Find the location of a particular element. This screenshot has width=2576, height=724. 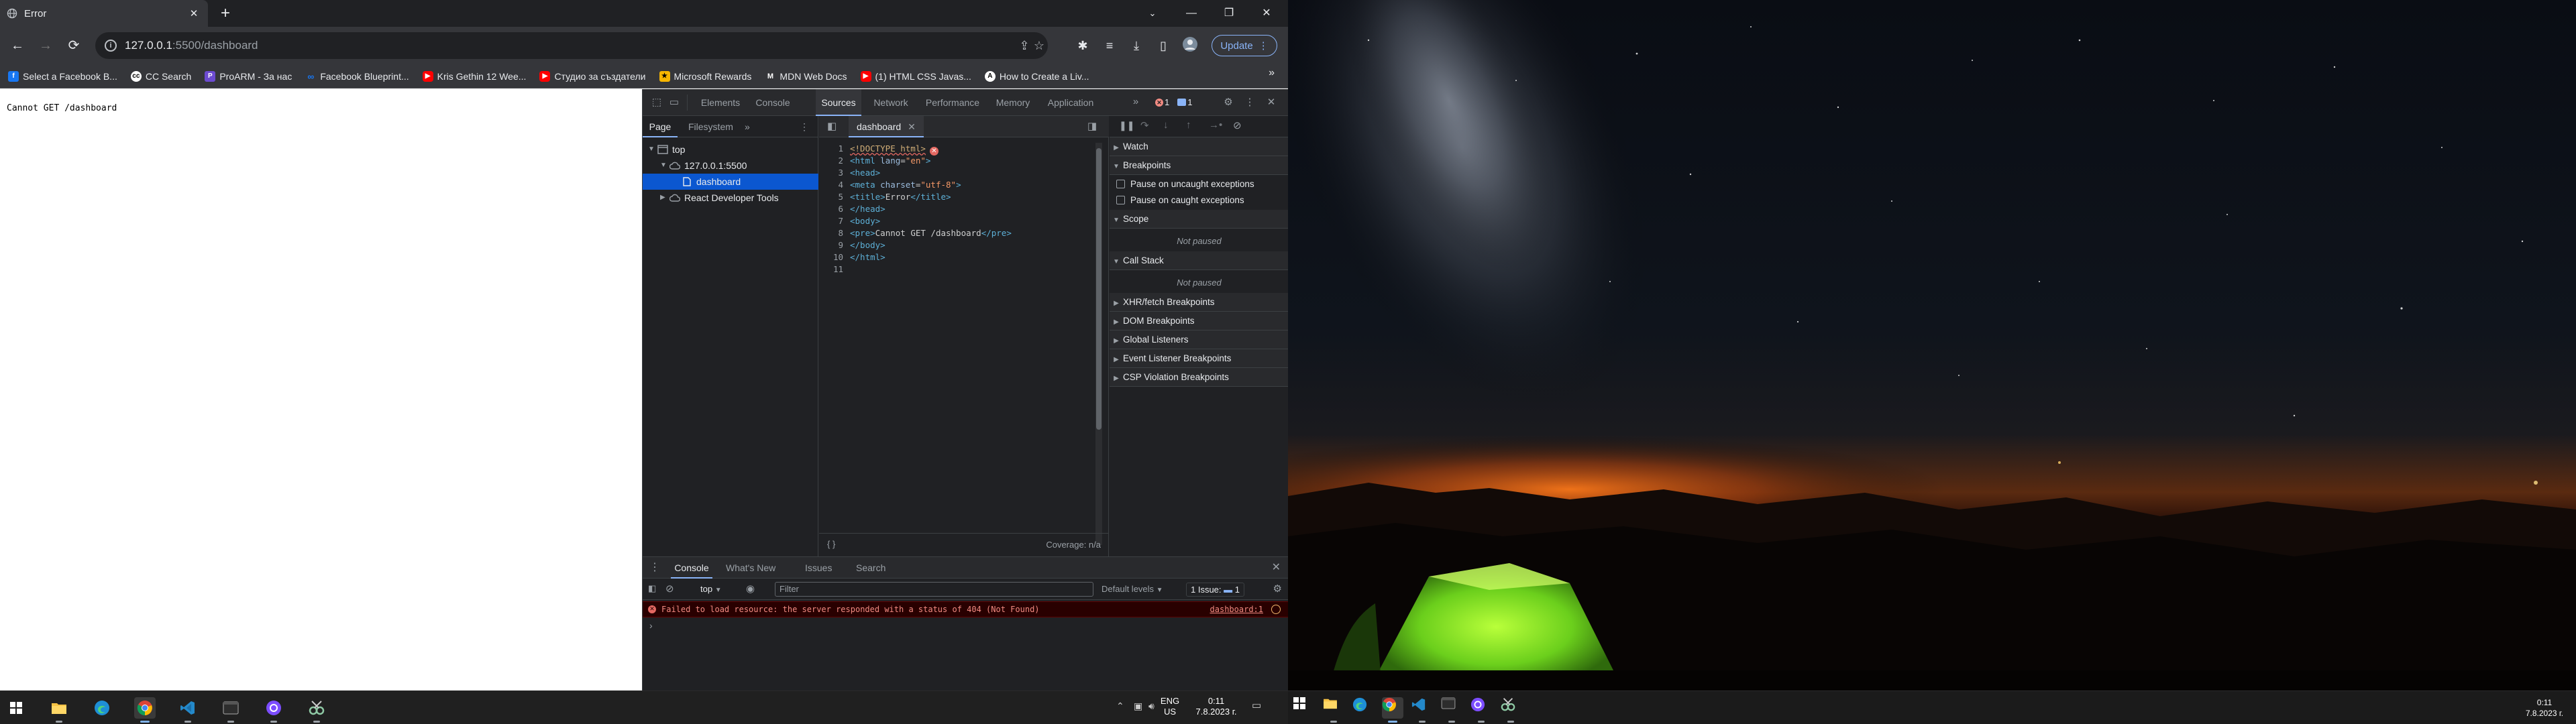

tray-app-icon: ▣ is located at coordinates (1138, 706).